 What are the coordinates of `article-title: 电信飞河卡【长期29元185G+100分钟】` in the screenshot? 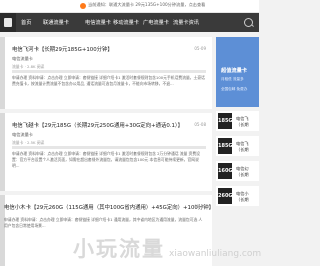 It's located at (62, 49).